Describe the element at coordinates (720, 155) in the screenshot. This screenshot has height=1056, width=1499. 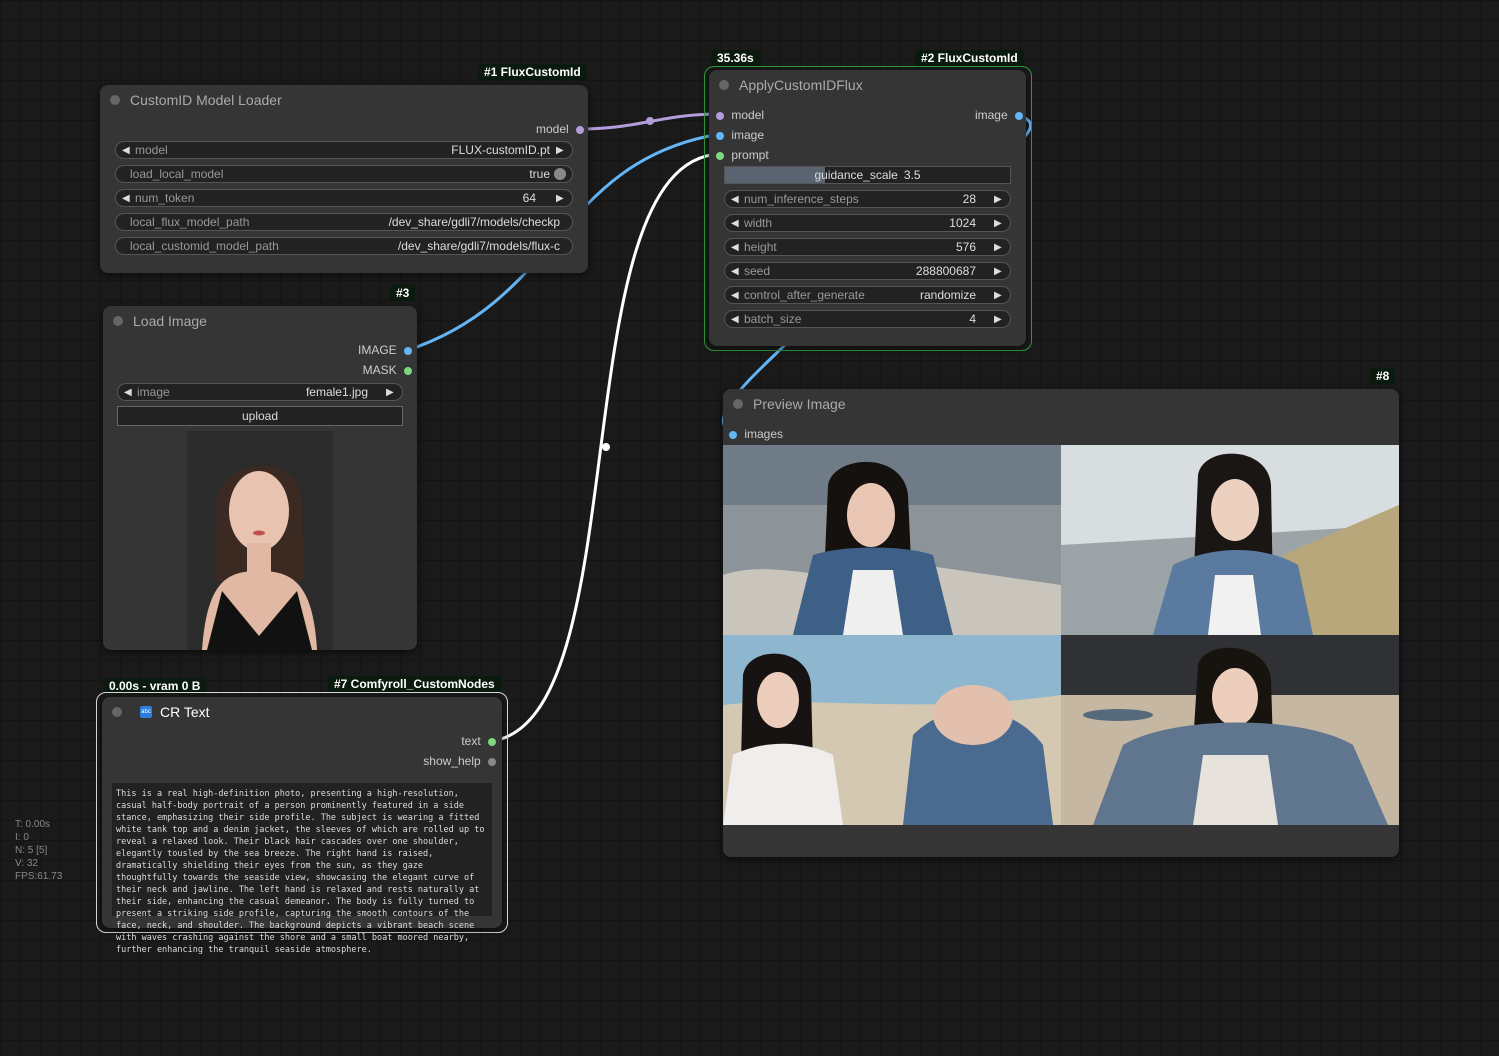
I see `prompt-input-pin-icon` at that location.